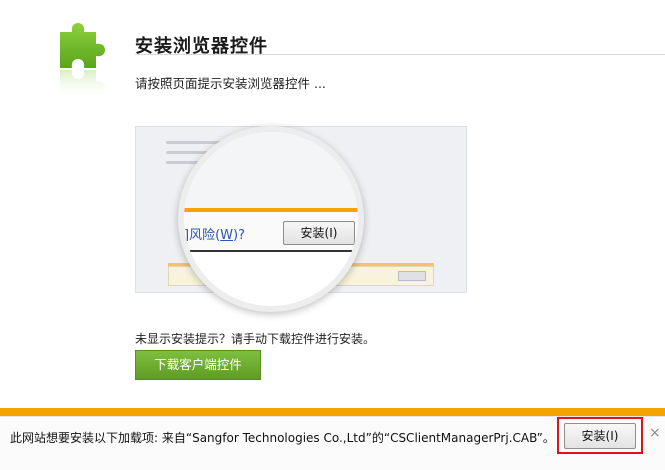  Describe the element at coordinates (214, 235) in the screenshot. I see `magnified-risk-link: ]风险(W)?` at that location.